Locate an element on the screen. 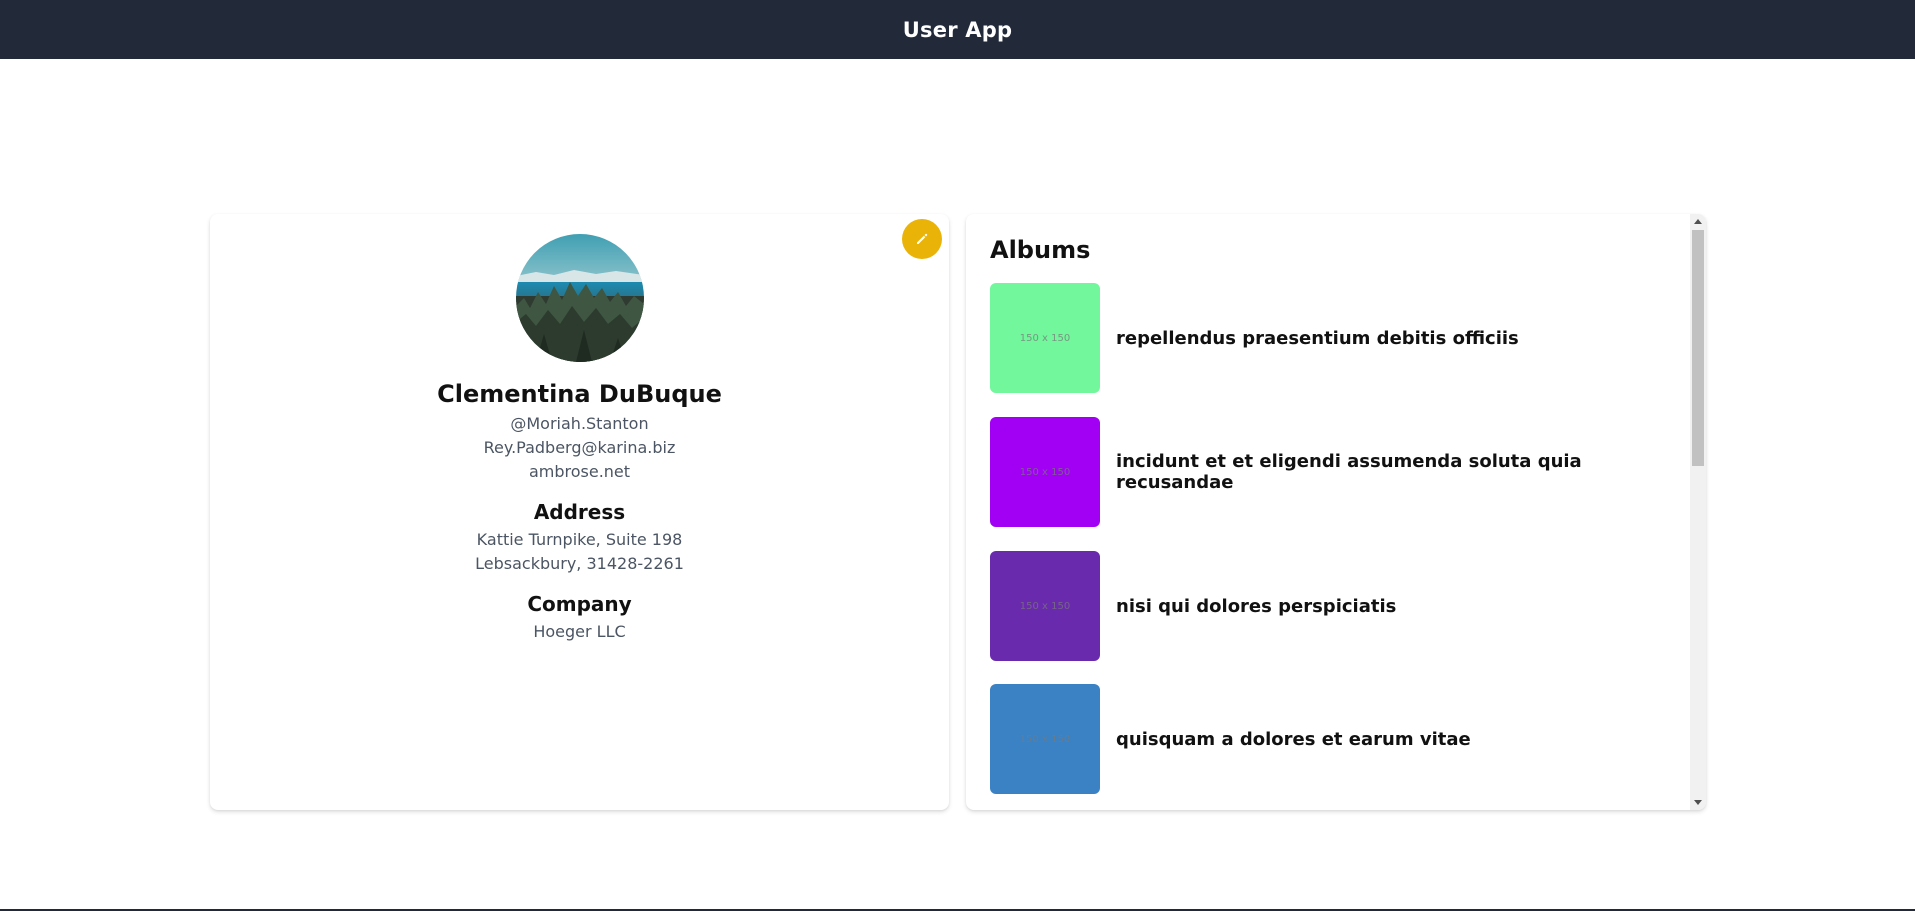 The image size is (1915, 911). albums-scrollbar is located at coordinates (1698, 512).